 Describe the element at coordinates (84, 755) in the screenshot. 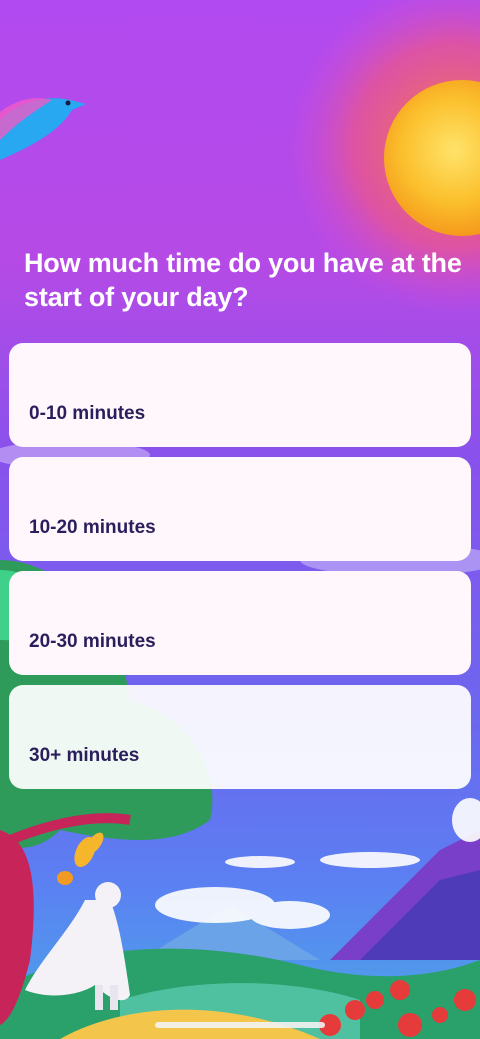

I see `option-label: 30+ minutes` at that location.